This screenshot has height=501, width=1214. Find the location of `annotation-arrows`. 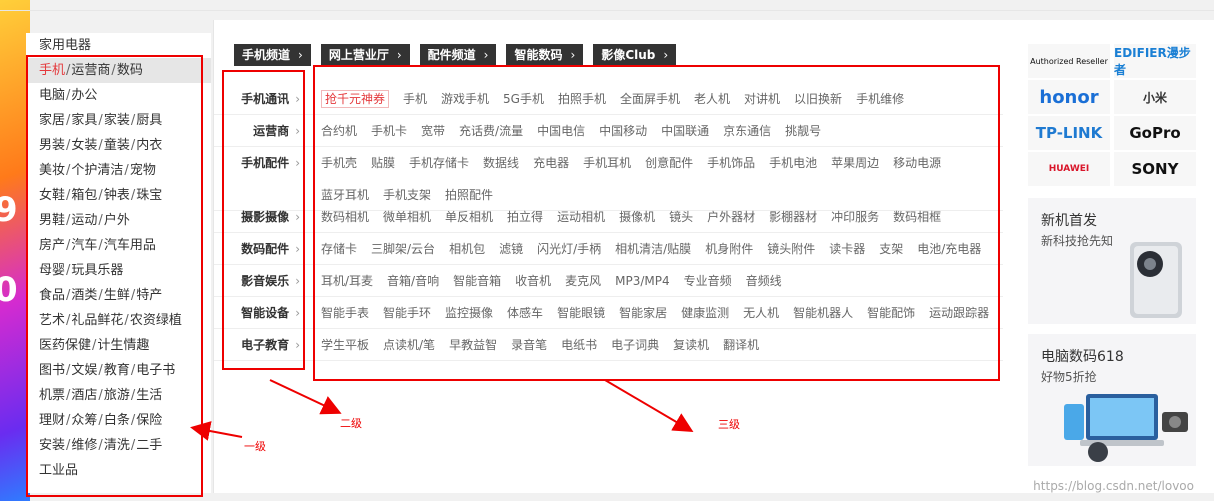

annotation-arrows is located at coordinates (442, 410).